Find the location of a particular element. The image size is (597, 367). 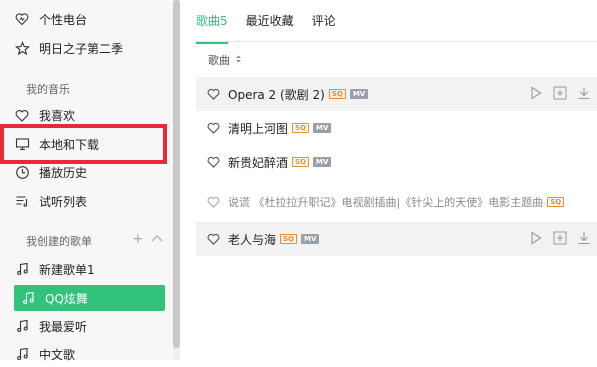

song-column-header: 歌曲 is located at coordinates (225, 60).